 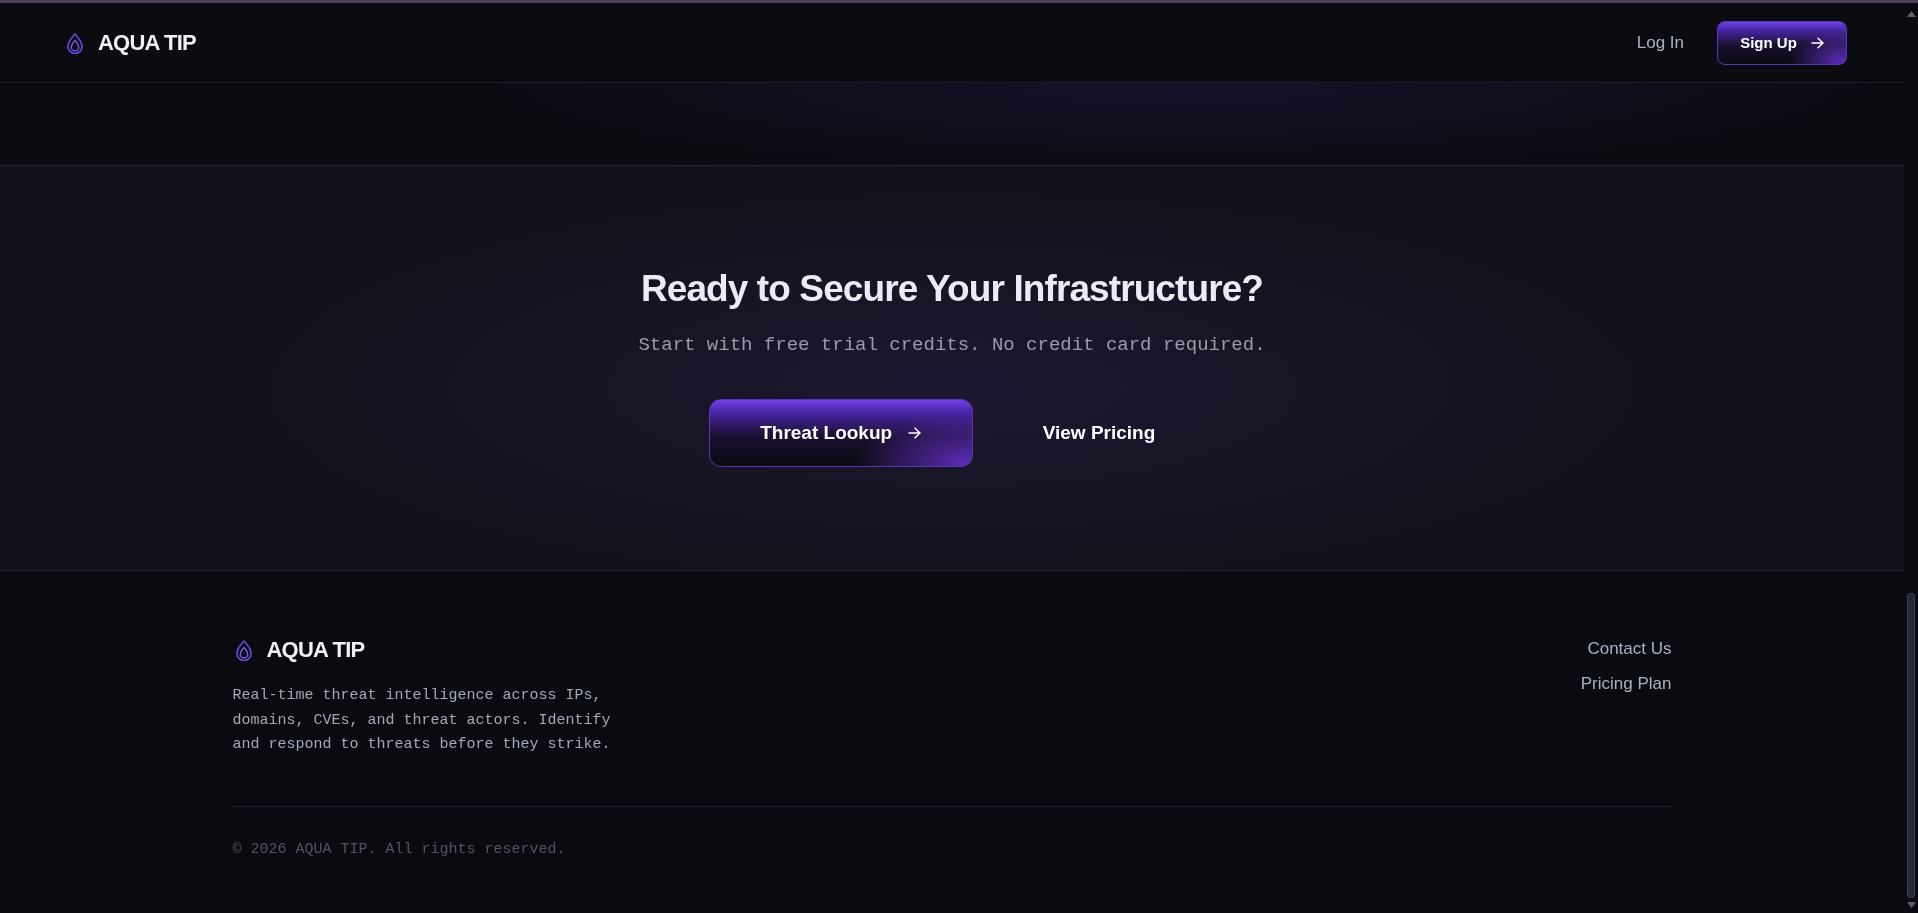 I want to click on scroll-up-icon, so click(x=1911, y=14).